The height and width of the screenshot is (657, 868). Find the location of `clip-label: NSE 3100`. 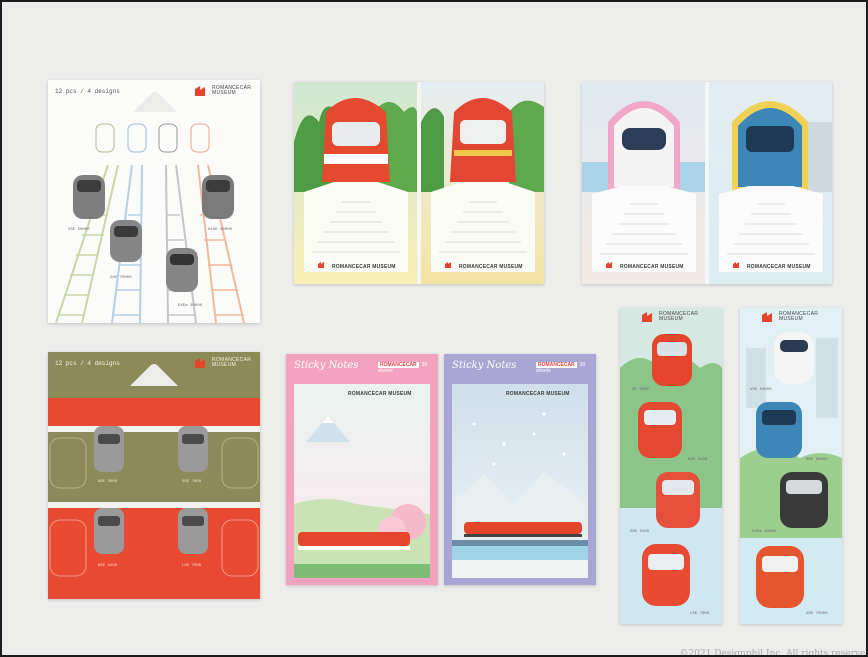

clip-label: NSE 3100 is located at coordinates (108, 566).